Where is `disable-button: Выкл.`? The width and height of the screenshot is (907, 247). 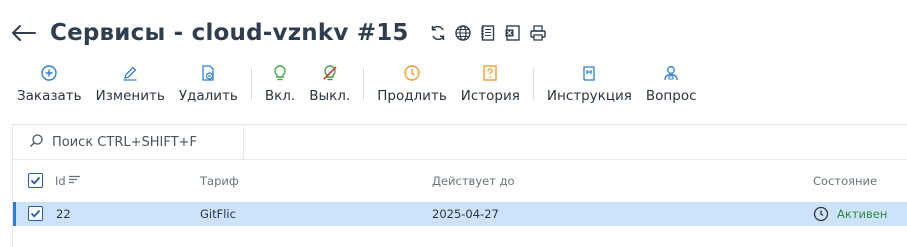 disable-button: Выкл. is located at coordinates (329, 82).